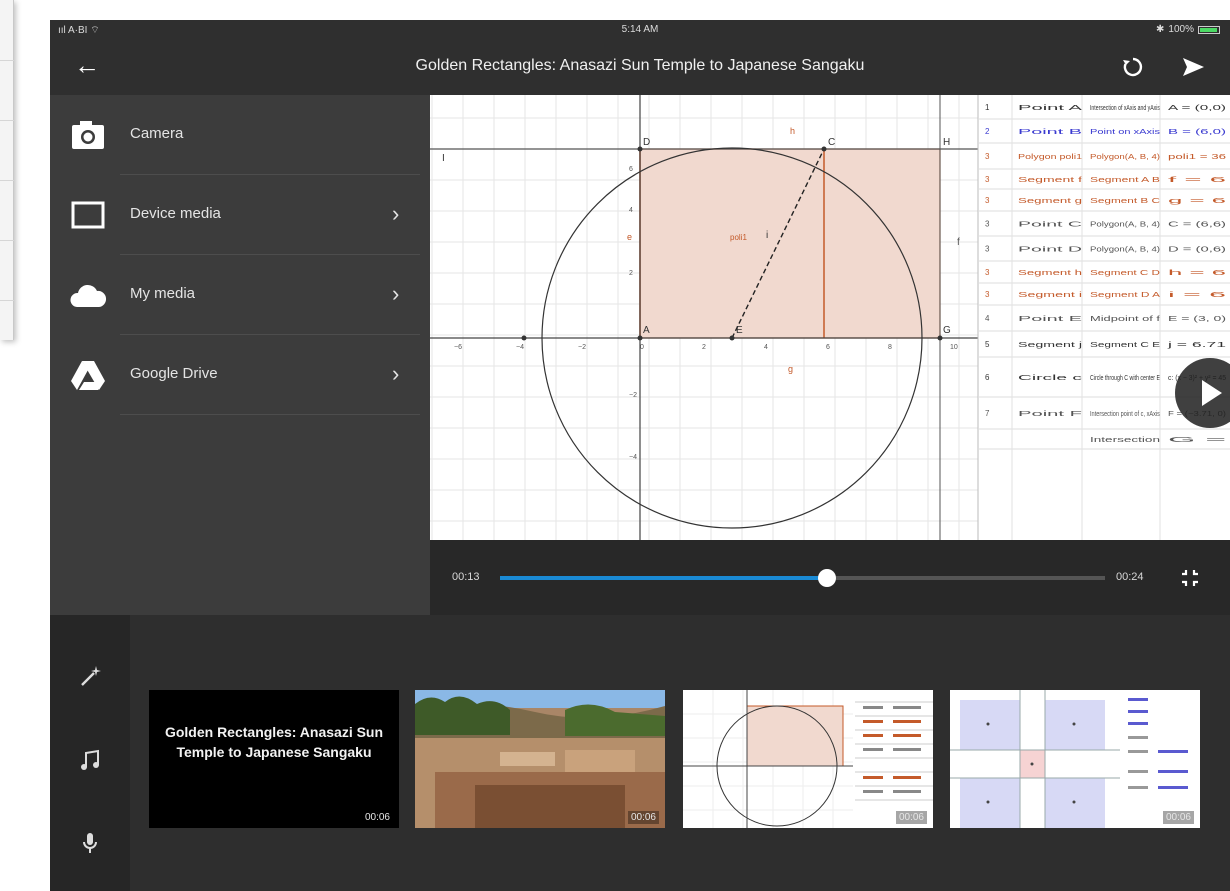  What do you see at coordinates (7, 170) in the screenshot?
I see `background-window` at bounding box center [7, 170].